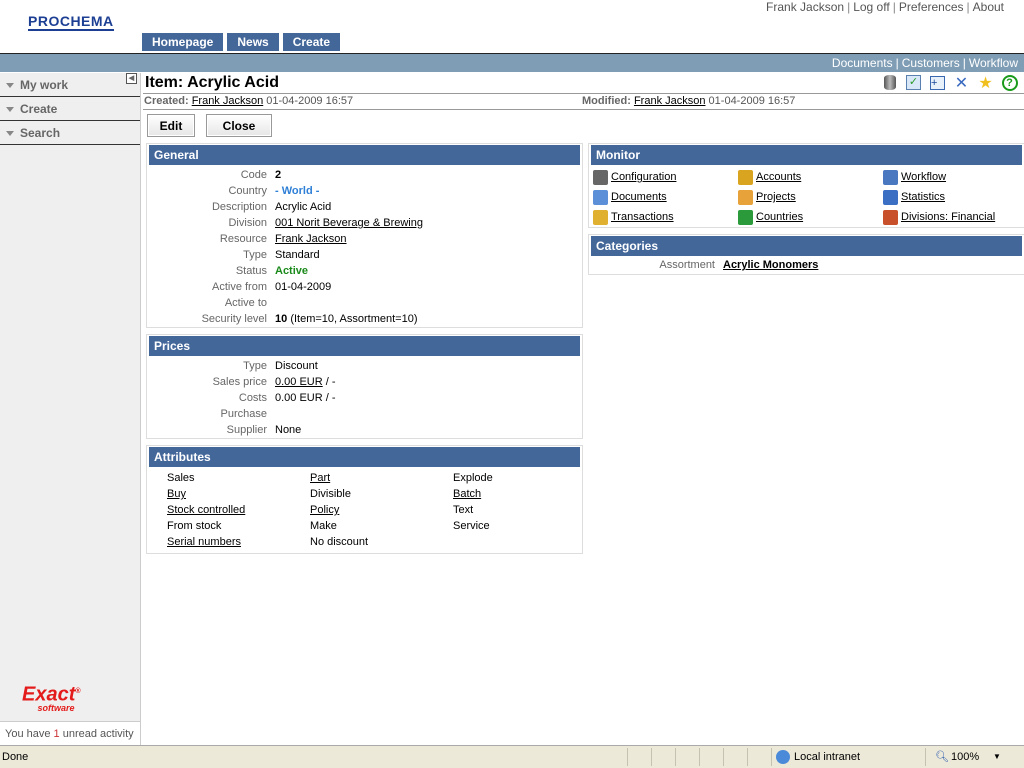 The width and height of the screenshot is (1024, 768). I want to click on field-value: Standard, so click(297, 255).